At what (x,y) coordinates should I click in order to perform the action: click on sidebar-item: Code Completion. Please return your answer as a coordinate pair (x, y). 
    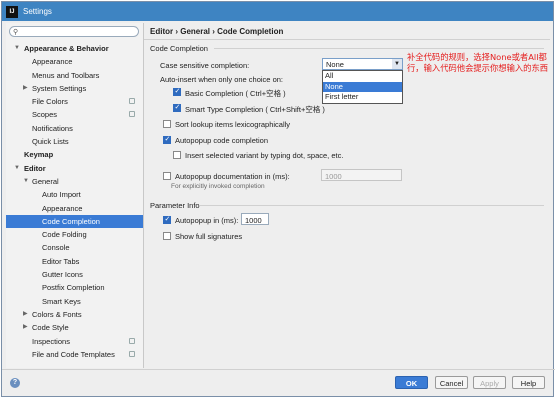
    Looking at the image, I should click on (74, 221).